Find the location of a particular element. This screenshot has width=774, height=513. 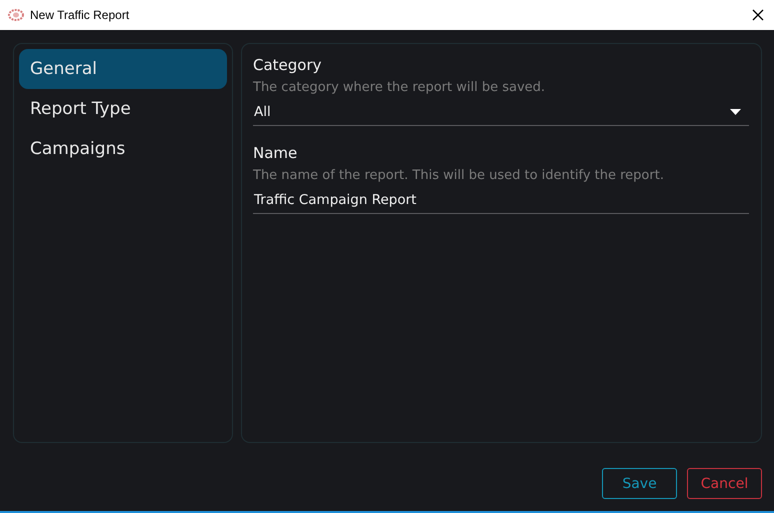

category-dropdown: All is located at coordinates (501, 112).